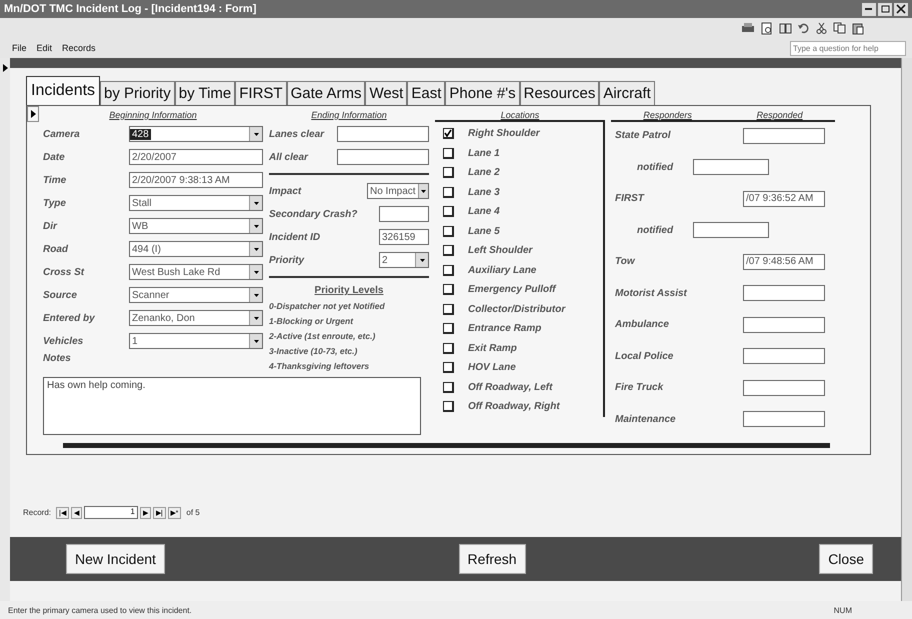  What do you see at coordinates (645, 419) in the screenshot?
I see `field-label: Maintenance` at bounding box center [645, 419].